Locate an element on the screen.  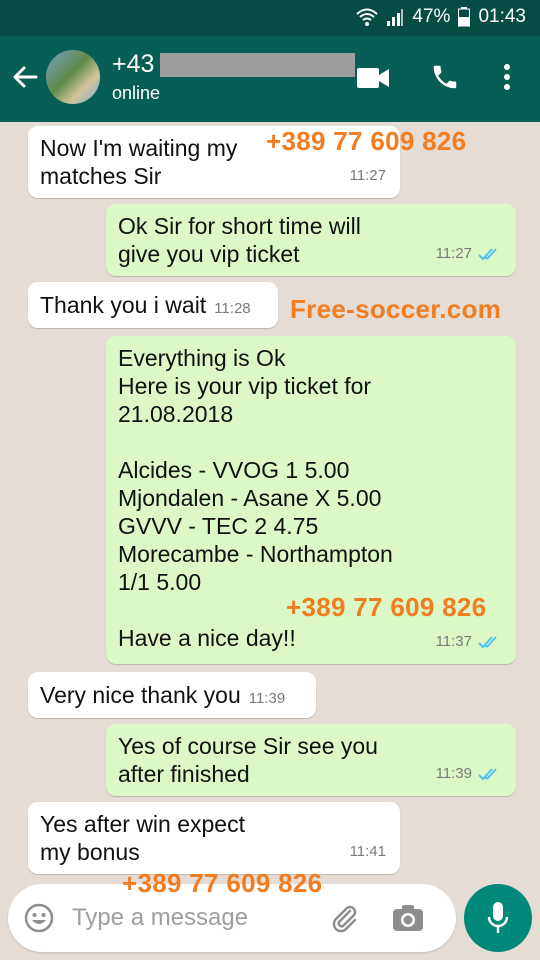
status-bar: 47% 01:43 is located at coordinates (270, 18).